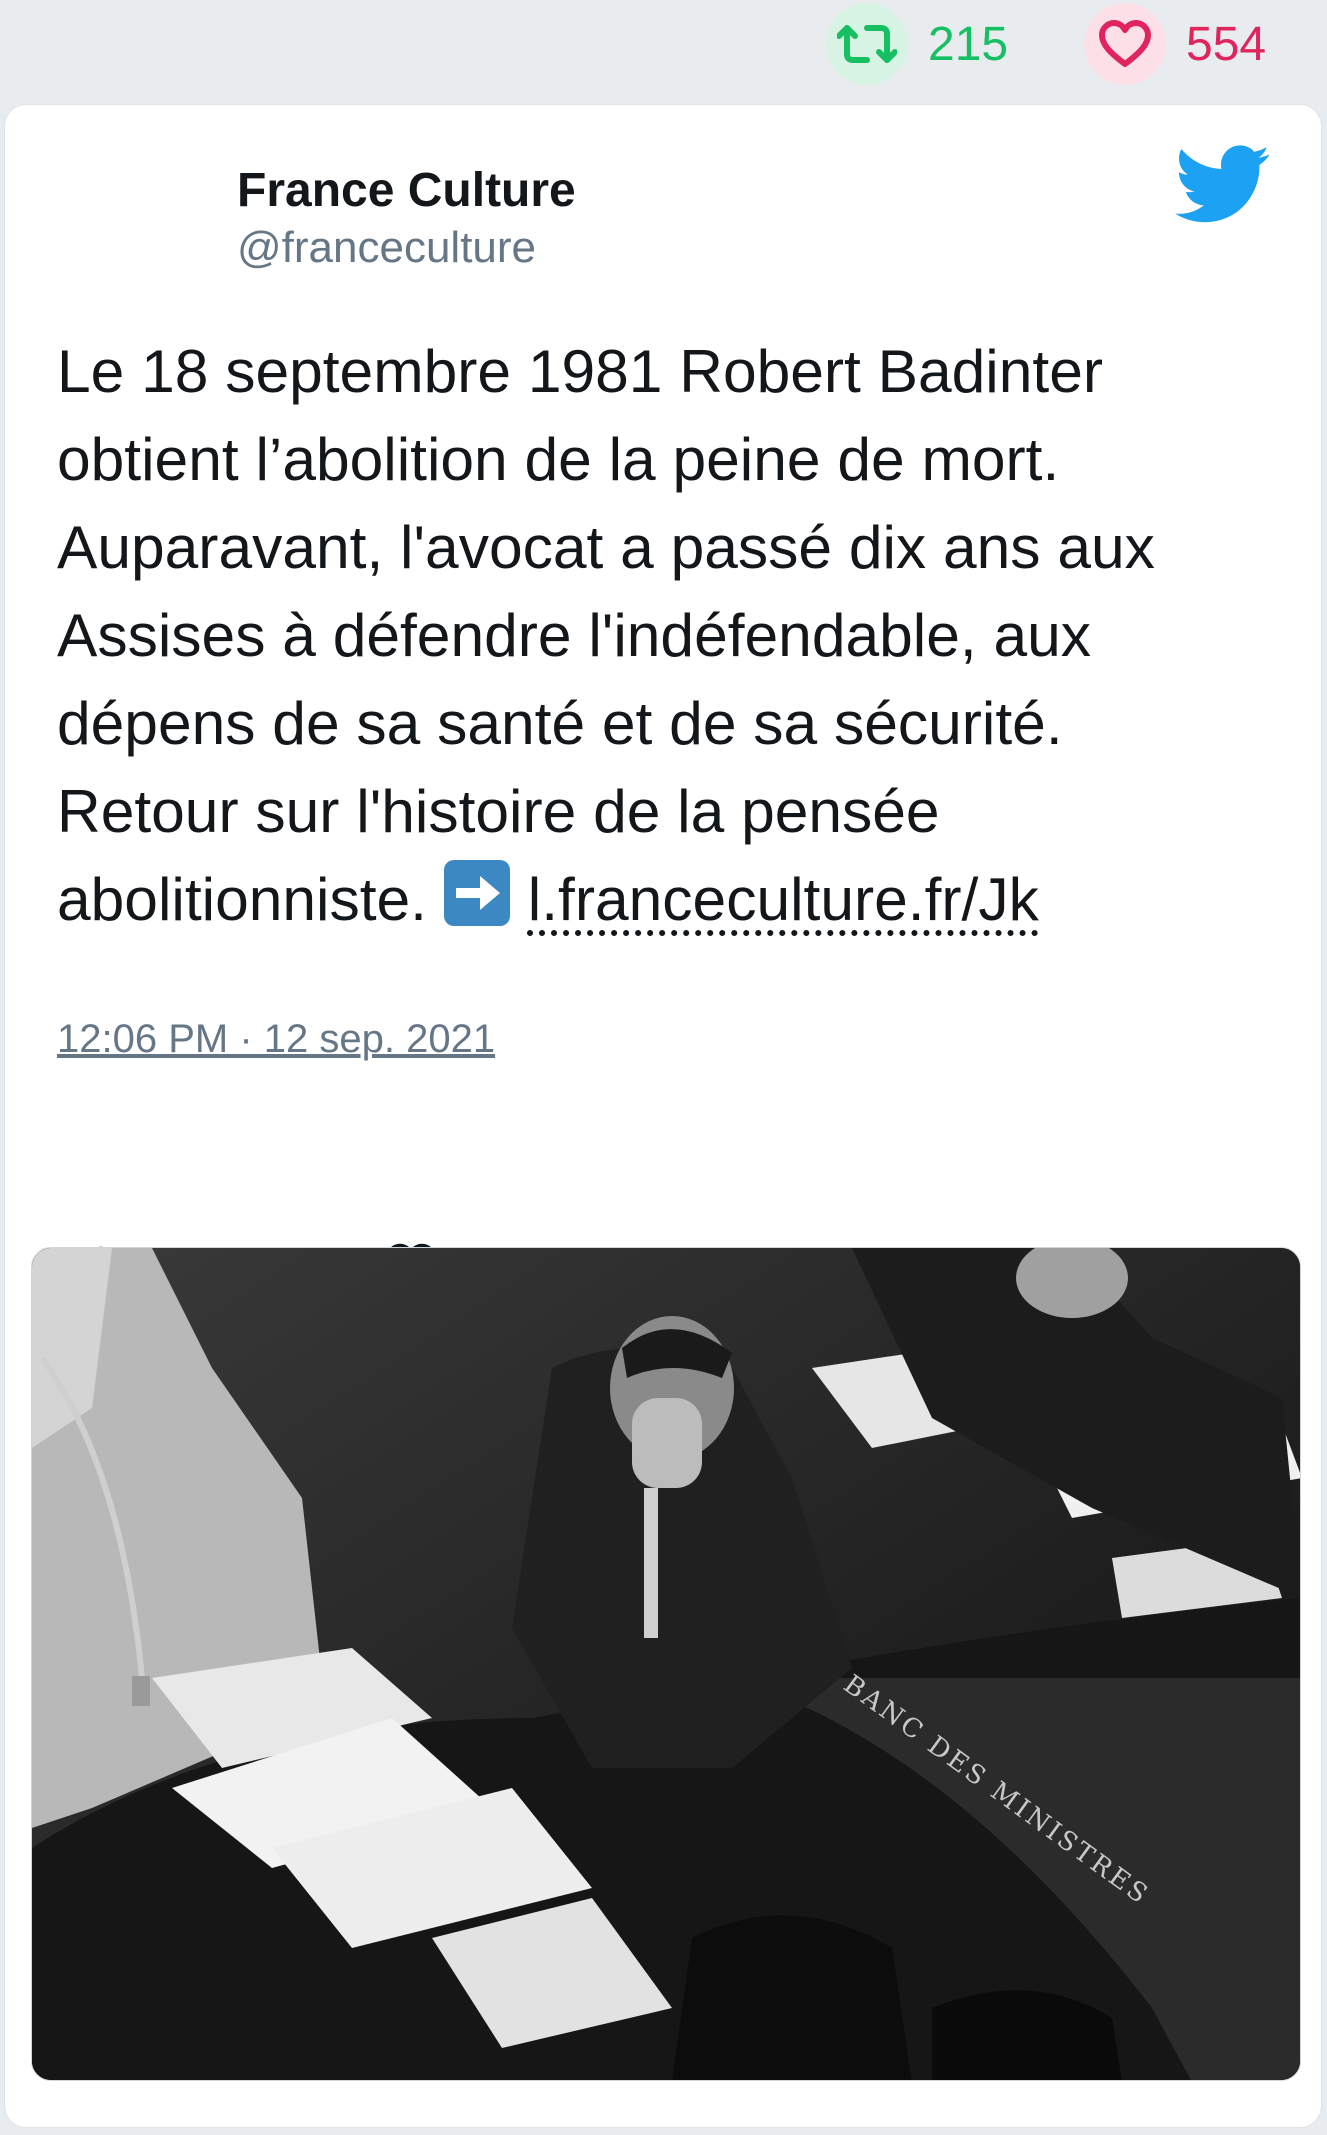 The height and width of the screenshot is (2135, 1327). Describe the element at coordinates (663, 50) in the screenshot. I see `tweet-stats-bar: 215 554` at that location.